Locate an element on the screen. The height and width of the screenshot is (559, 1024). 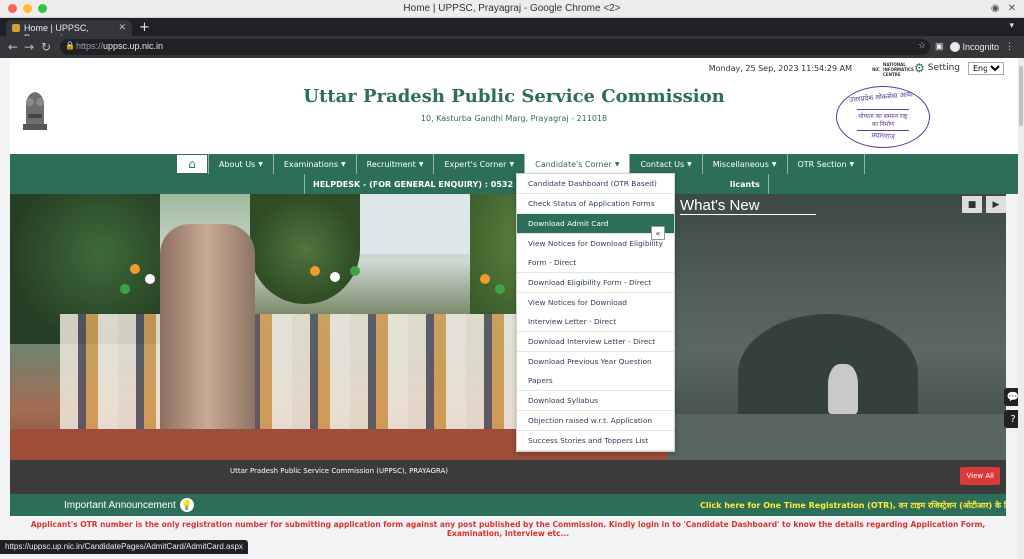
nav-home-button: ⌂ is located at coordinates (192, 164).